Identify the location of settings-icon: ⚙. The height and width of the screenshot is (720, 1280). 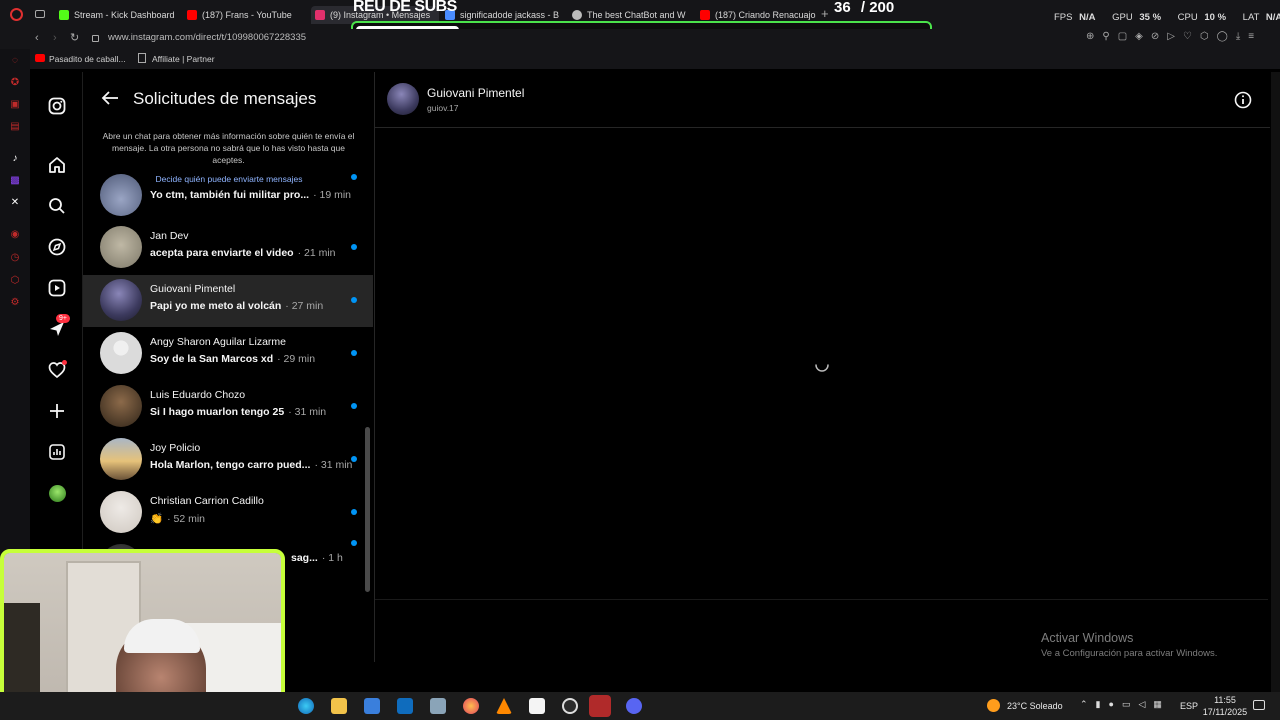
(15, 303).